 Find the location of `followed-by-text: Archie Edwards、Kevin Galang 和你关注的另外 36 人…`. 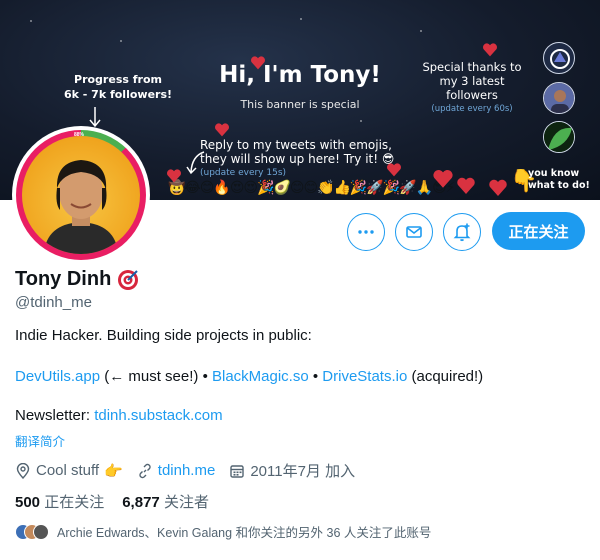

followed-by-text: Archie Edwards、Kevin Galang 和你关注的另外 36 人… is located at coordinates (244, 533).